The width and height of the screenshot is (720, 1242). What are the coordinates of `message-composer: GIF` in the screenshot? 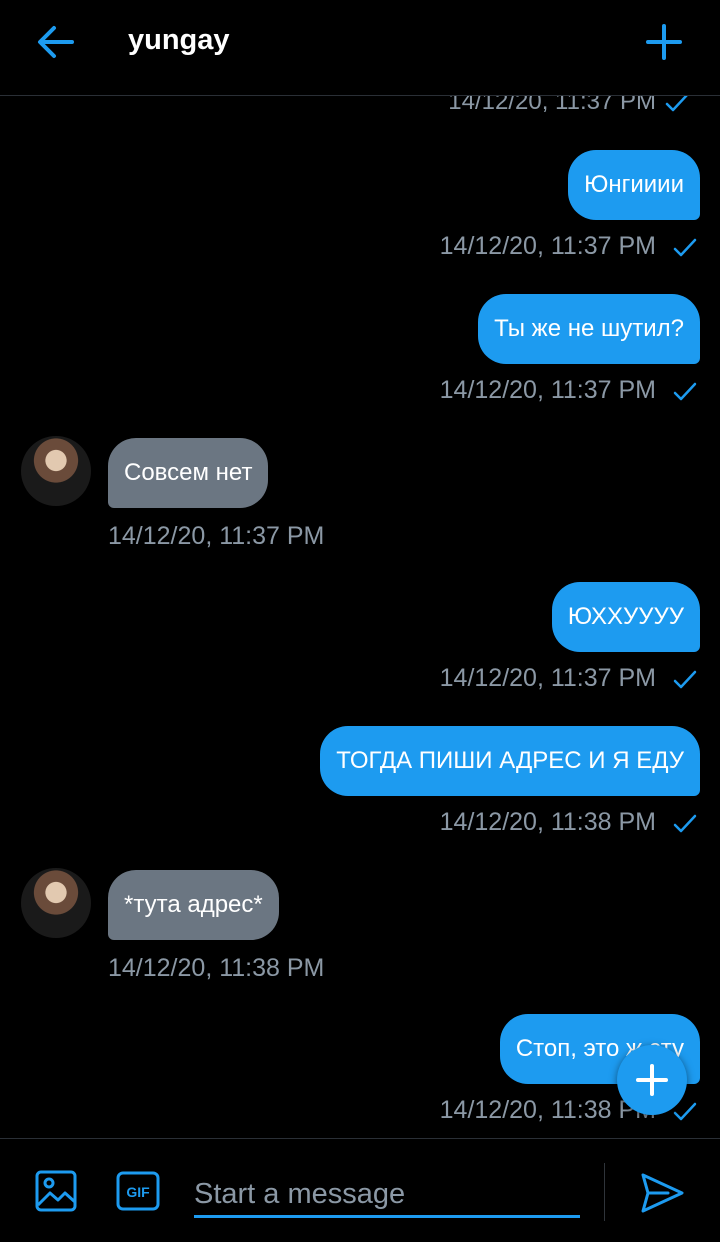 It's located at (360, 1190).